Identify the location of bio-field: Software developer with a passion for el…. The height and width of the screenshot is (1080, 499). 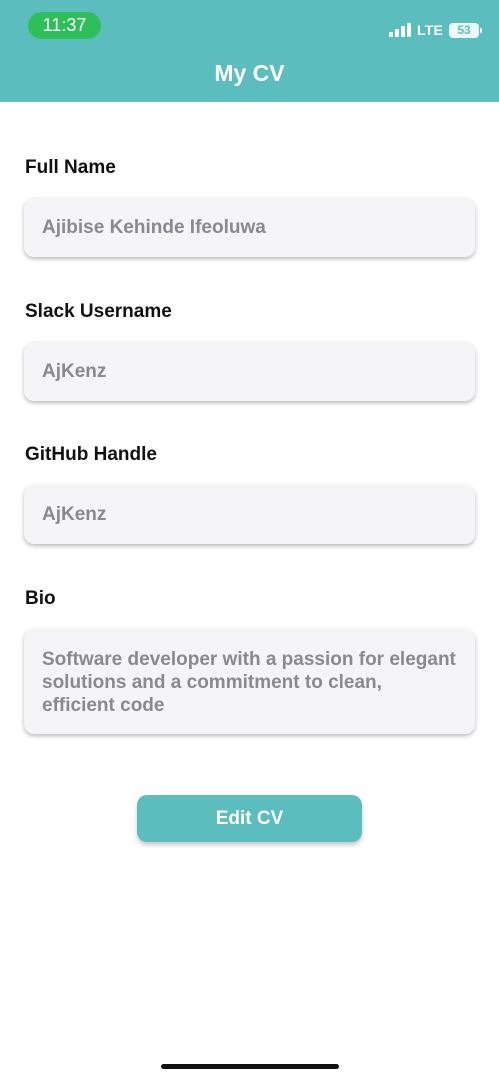
(249, 681).